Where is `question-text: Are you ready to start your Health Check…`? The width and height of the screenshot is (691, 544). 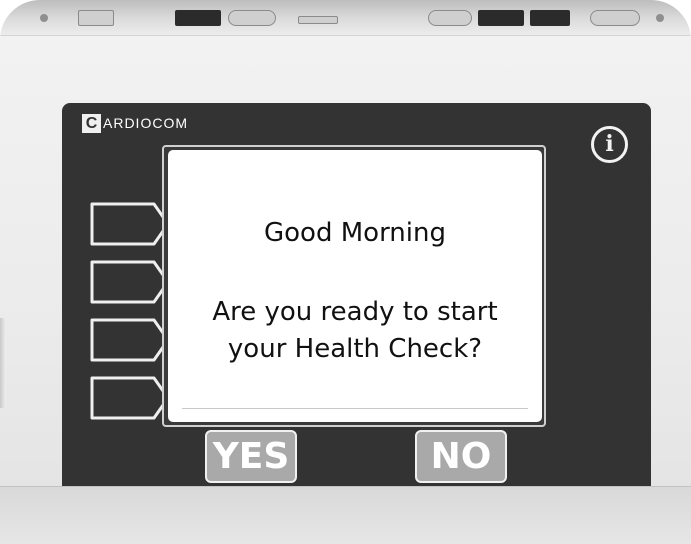
question-text: Are you ready to start your Health Check… is located at coordinates (355, 331).